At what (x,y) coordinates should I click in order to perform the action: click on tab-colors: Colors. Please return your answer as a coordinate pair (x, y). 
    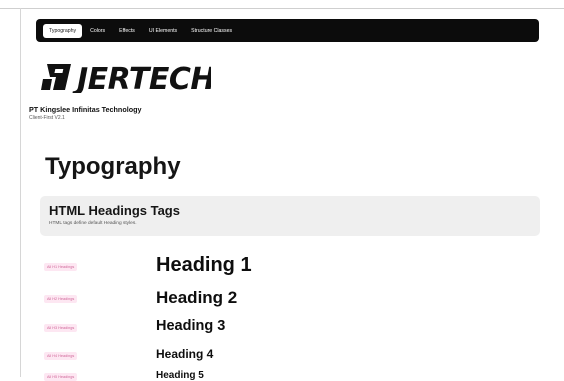
    Looking at the image, I should click on (97, 31).